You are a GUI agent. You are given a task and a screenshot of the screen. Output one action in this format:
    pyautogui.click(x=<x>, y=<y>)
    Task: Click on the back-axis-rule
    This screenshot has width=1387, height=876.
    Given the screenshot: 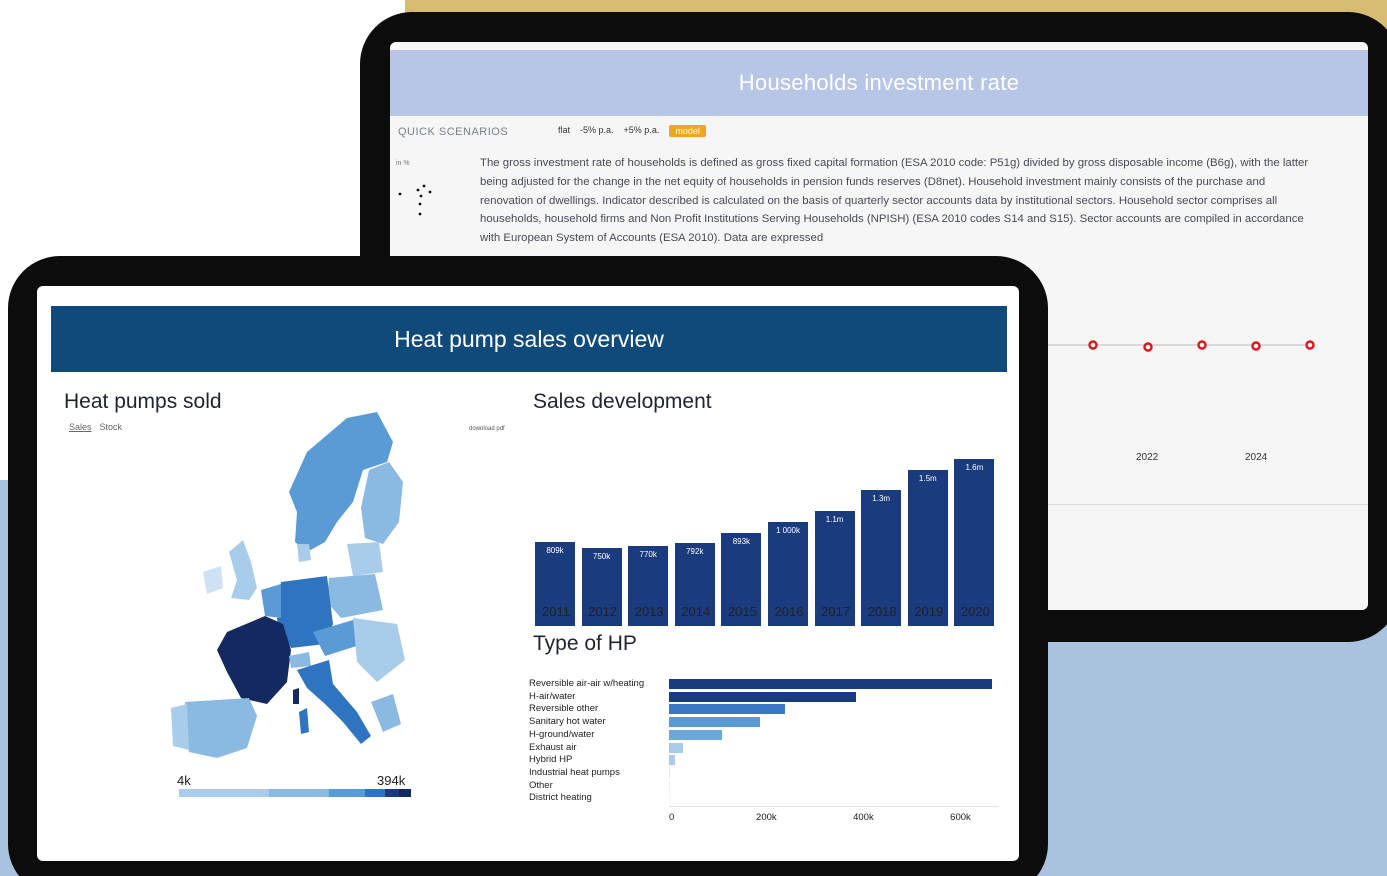 What is the action you would take?
    pyautogui.click(x=1199, y=504)
    